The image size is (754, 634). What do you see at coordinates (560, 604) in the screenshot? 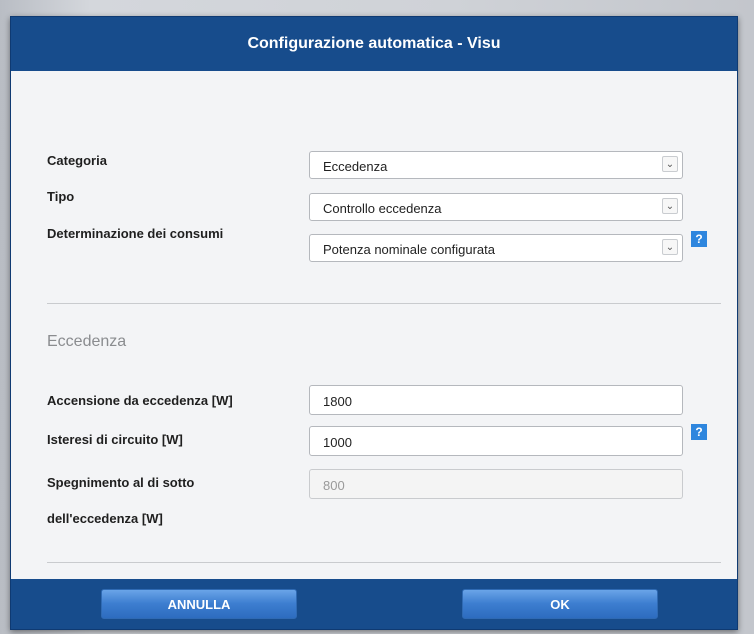
I see `ok-button: OK` at bounding box center [560, 604].